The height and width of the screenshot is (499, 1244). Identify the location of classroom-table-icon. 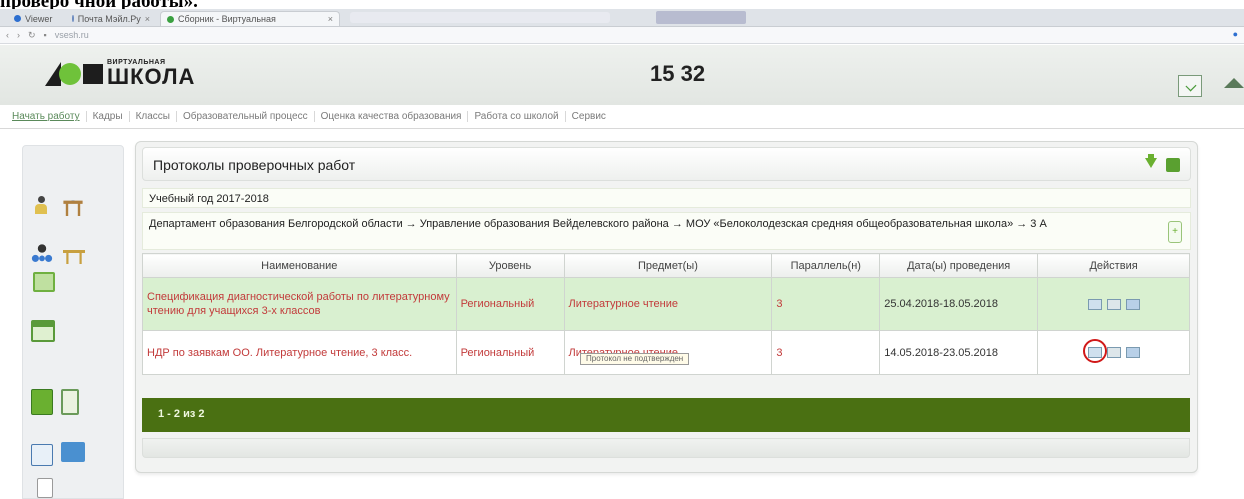
(74, 257).